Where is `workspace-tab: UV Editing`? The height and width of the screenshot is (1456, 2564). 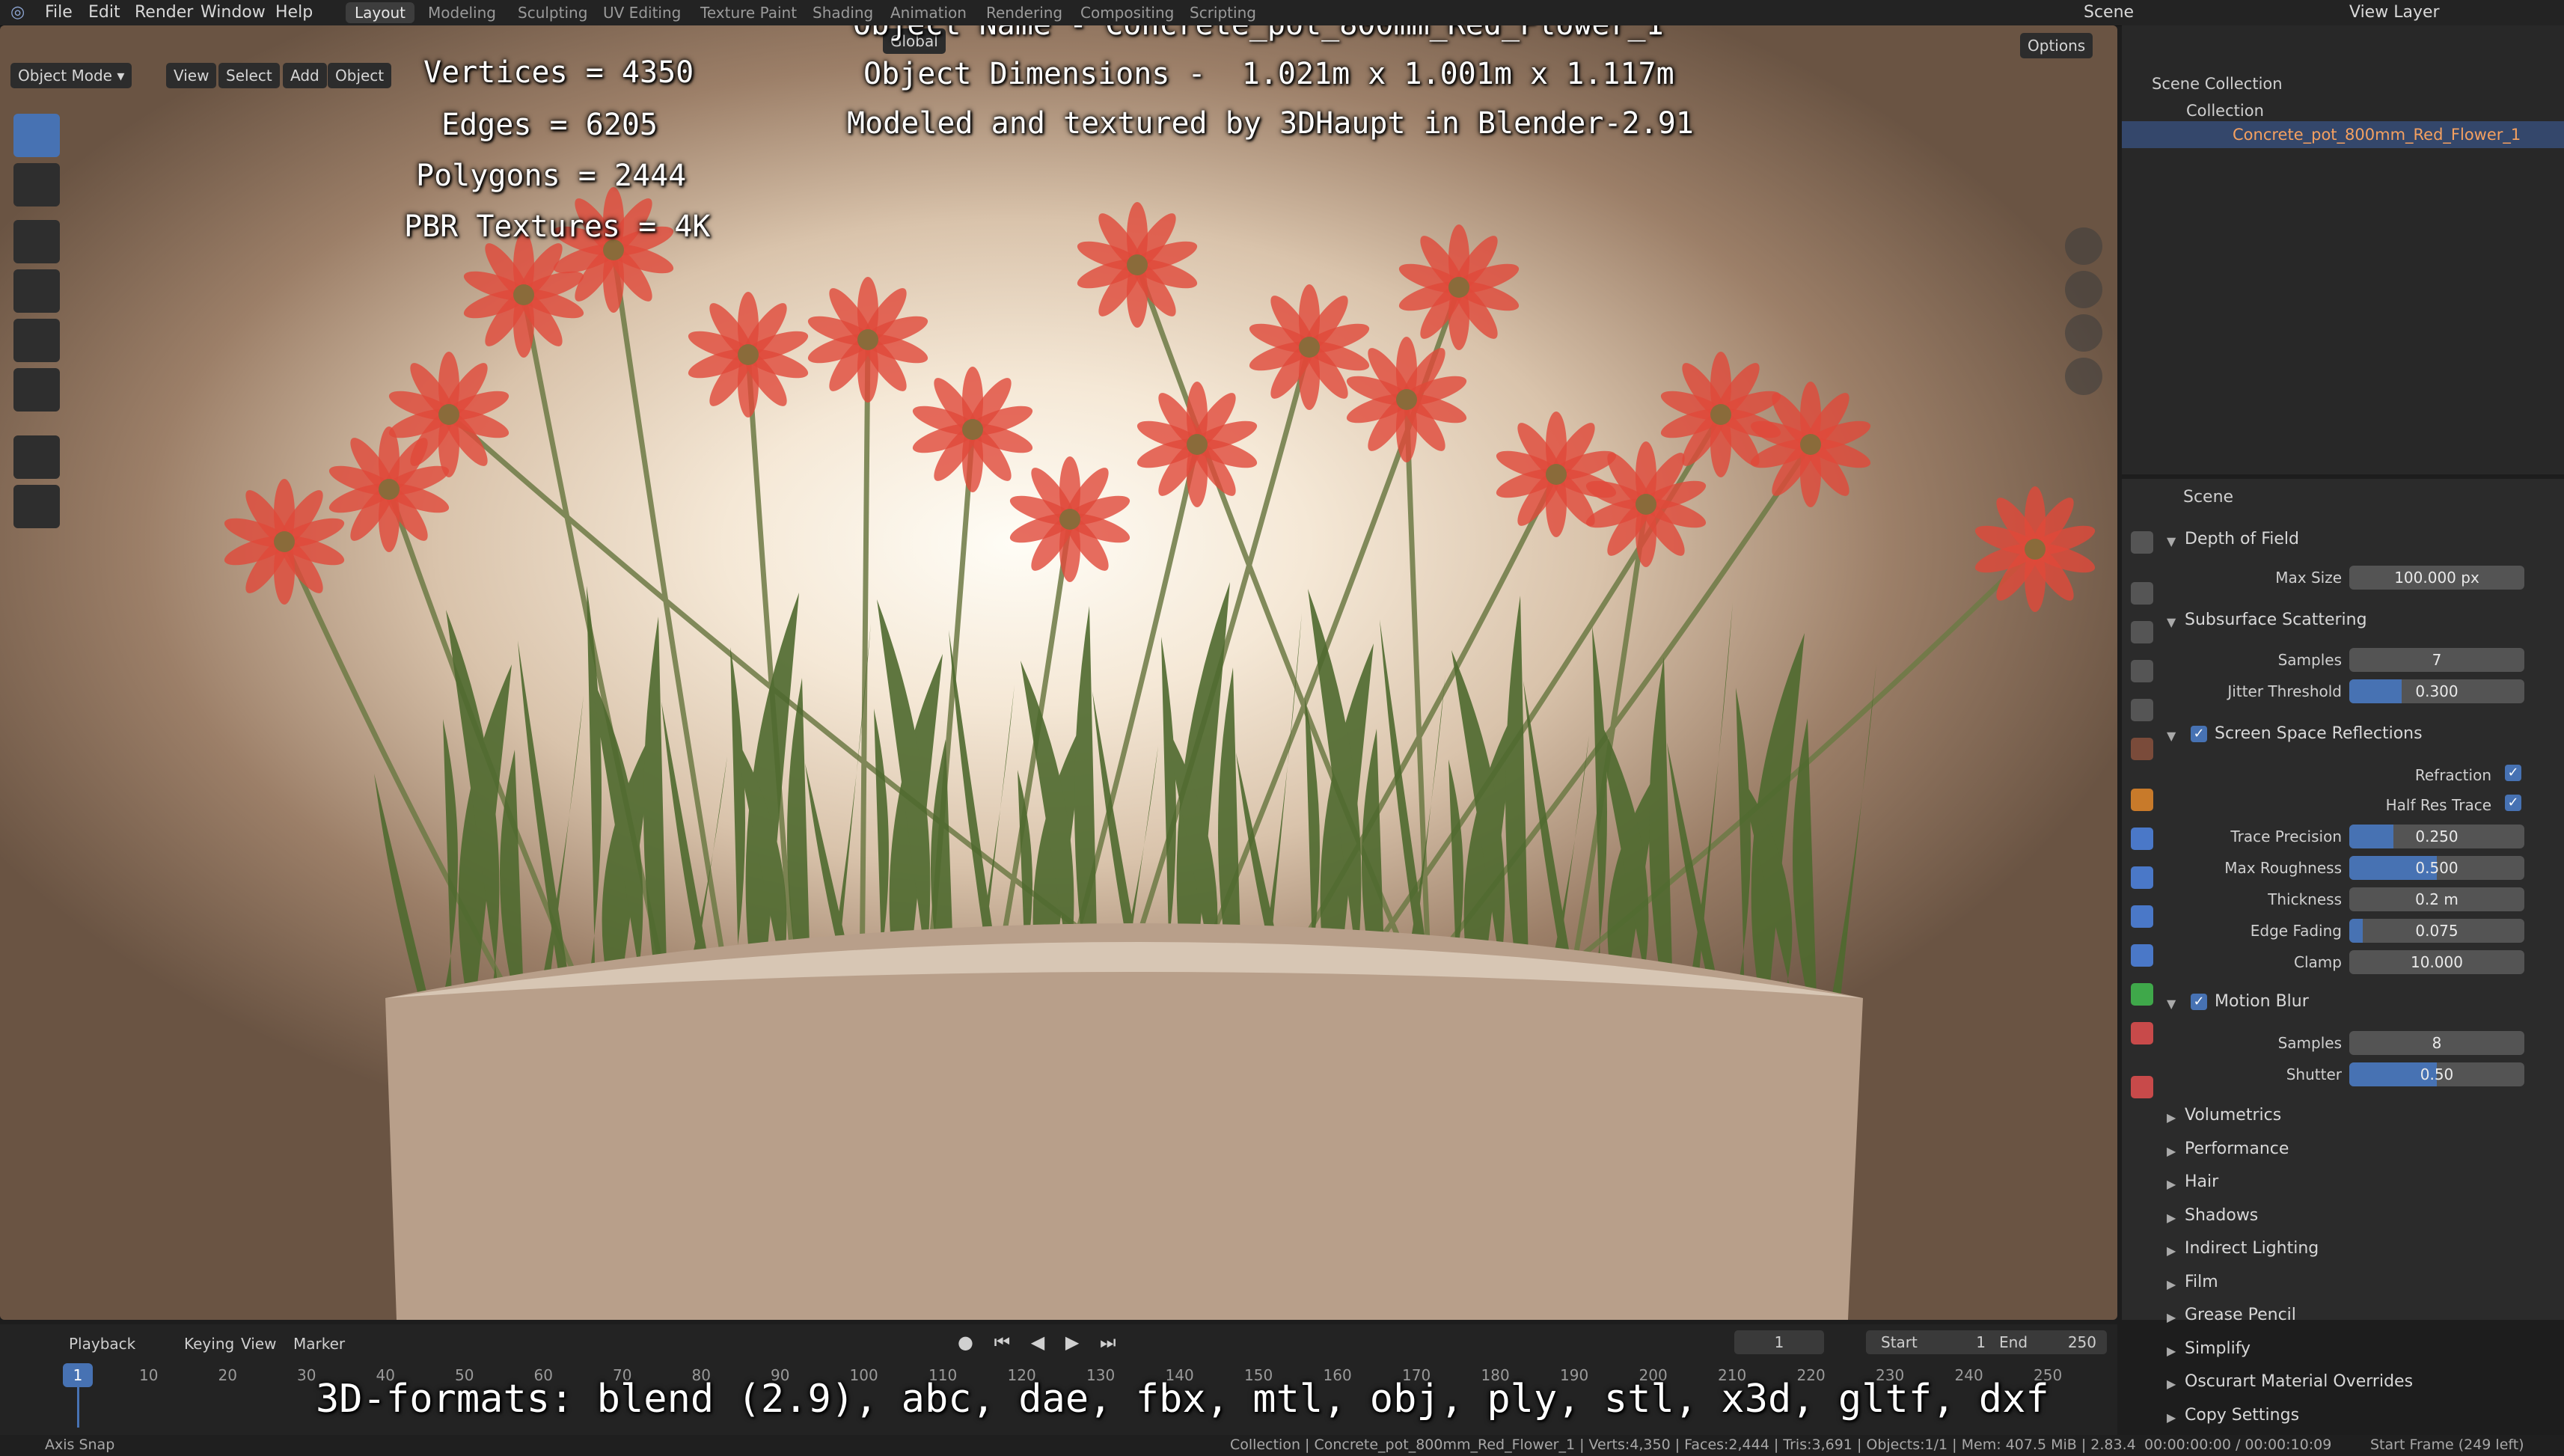 workspace-tab: UV Editing is located at coordinates (642, 12).